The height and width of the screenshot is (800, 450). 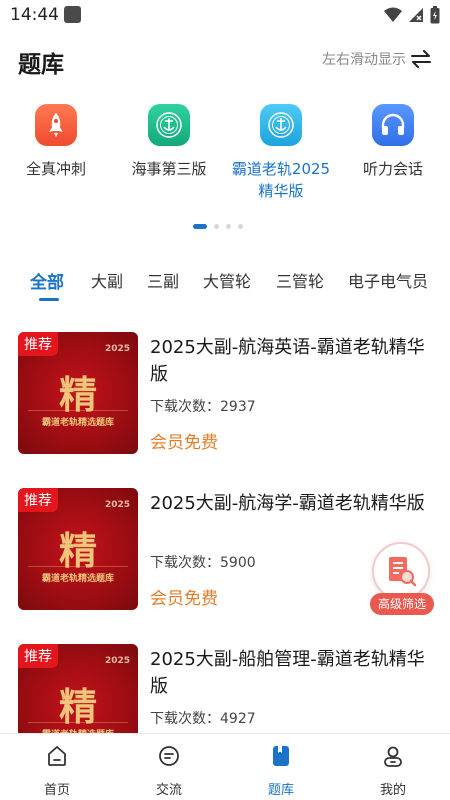 What do you see at coordinates (203, 719) in the screenshot?
I see `download-count: 下载次数：4927` at bounding box center [203, 719].